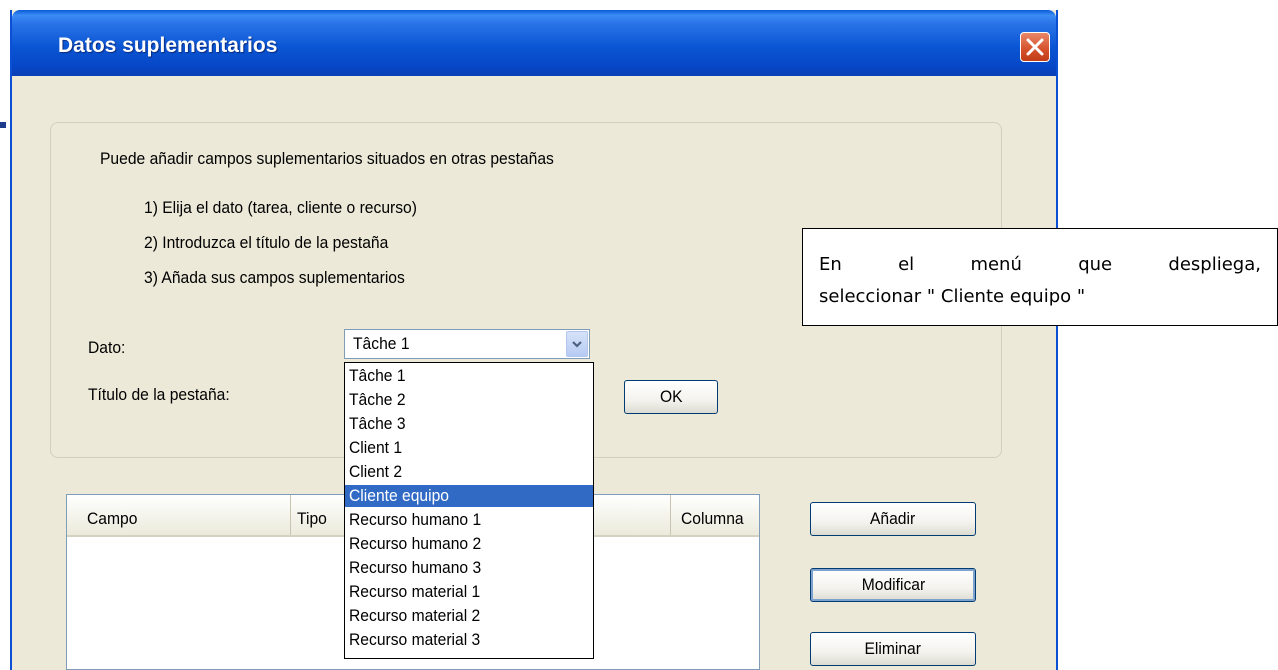 This screenshot has width=1278, height=670. I want to click on title-bar: Datos suplementarios, so click(534, 43).